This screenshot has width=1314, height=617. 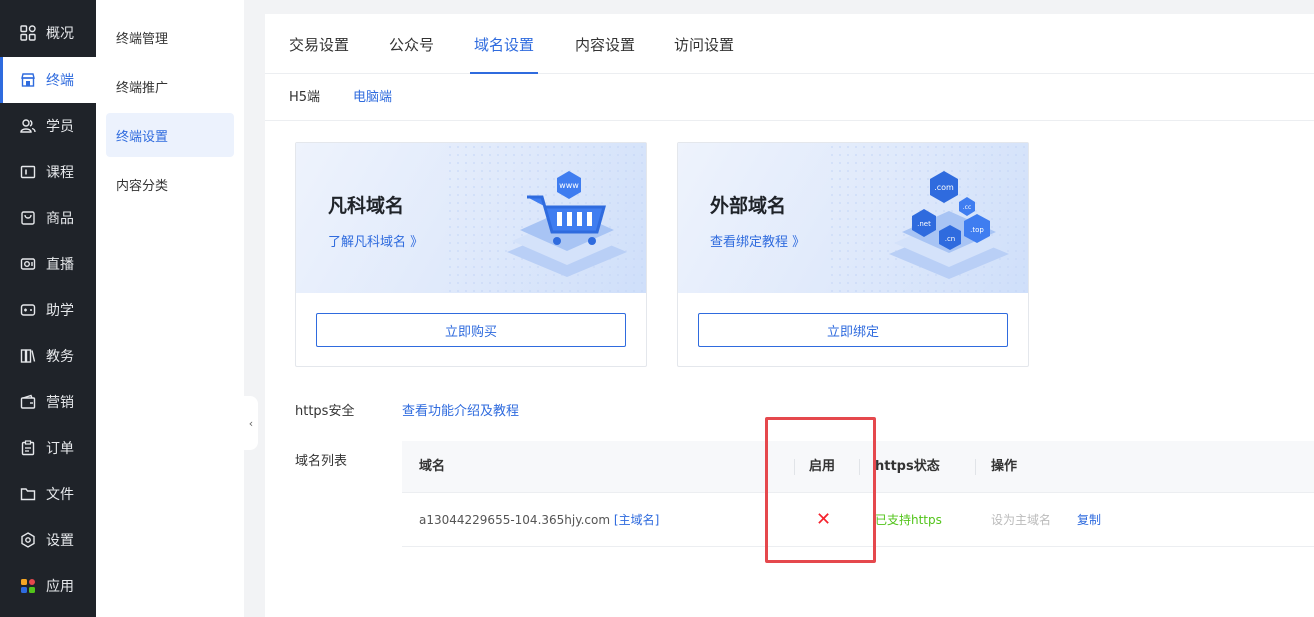 What do you see at coordinates (28, 310) in the screenshot?
I see `gamepad-icon` at bounding box center [28, 310].